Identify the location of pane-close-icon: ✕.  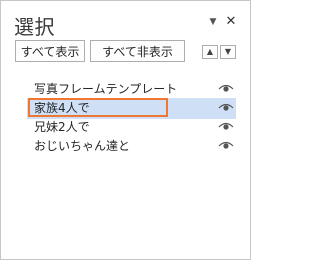
(231, 22).